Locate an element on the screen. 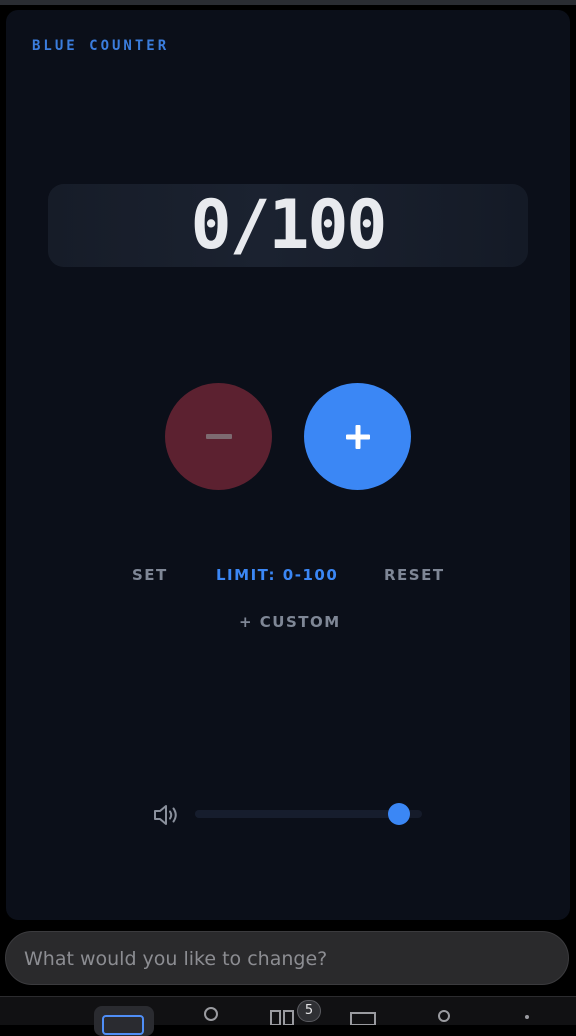 This screenshot has width=576, height=1036. plus-icon is located at coordinates (357, 436).